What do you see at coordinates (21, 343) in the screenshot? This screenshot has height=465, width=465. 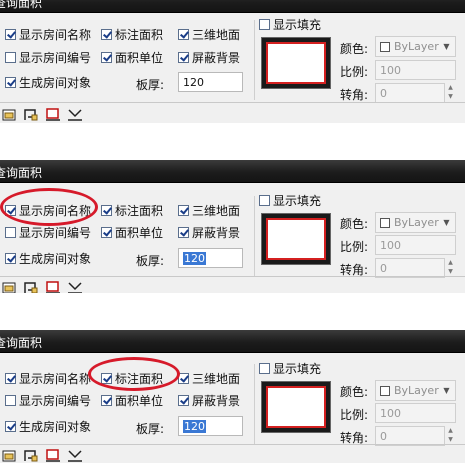 I see `window-title: 查询面积` at bounding box center [21, 343].